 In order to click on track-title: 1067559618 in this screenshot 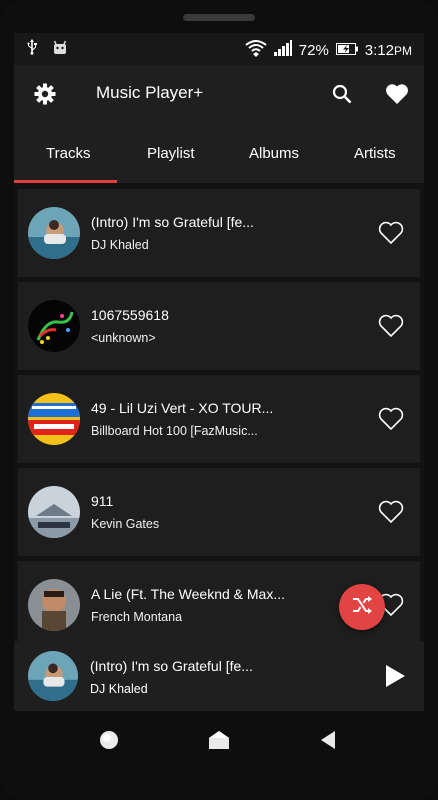, I will do `click(130, 315)`.